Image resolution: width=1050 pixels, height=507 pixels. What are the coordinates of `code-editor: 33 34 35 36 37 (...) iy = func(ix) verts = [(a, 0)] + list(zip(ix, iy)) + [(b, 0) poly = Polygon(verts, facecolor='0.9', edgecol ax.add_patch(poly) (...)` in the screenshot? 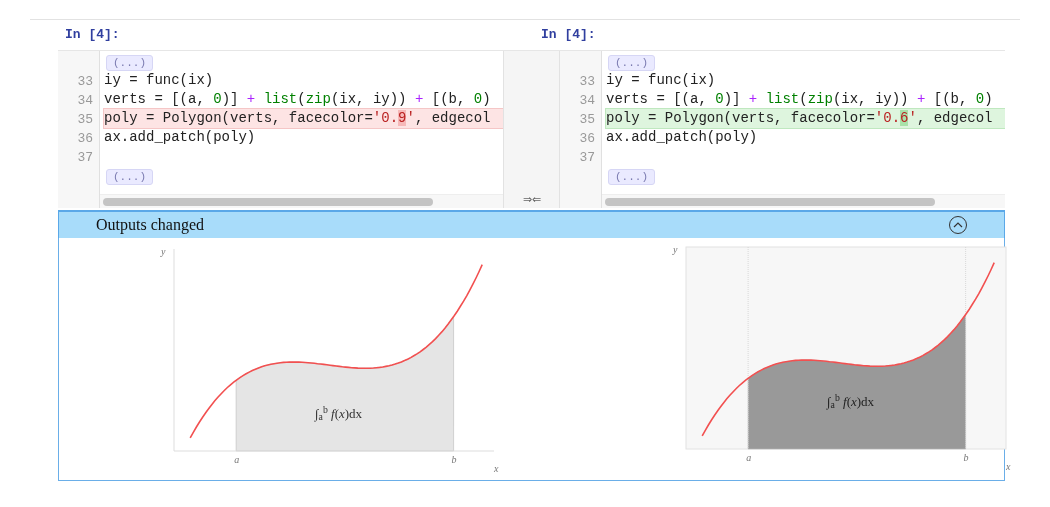 It's located at (280, 129).